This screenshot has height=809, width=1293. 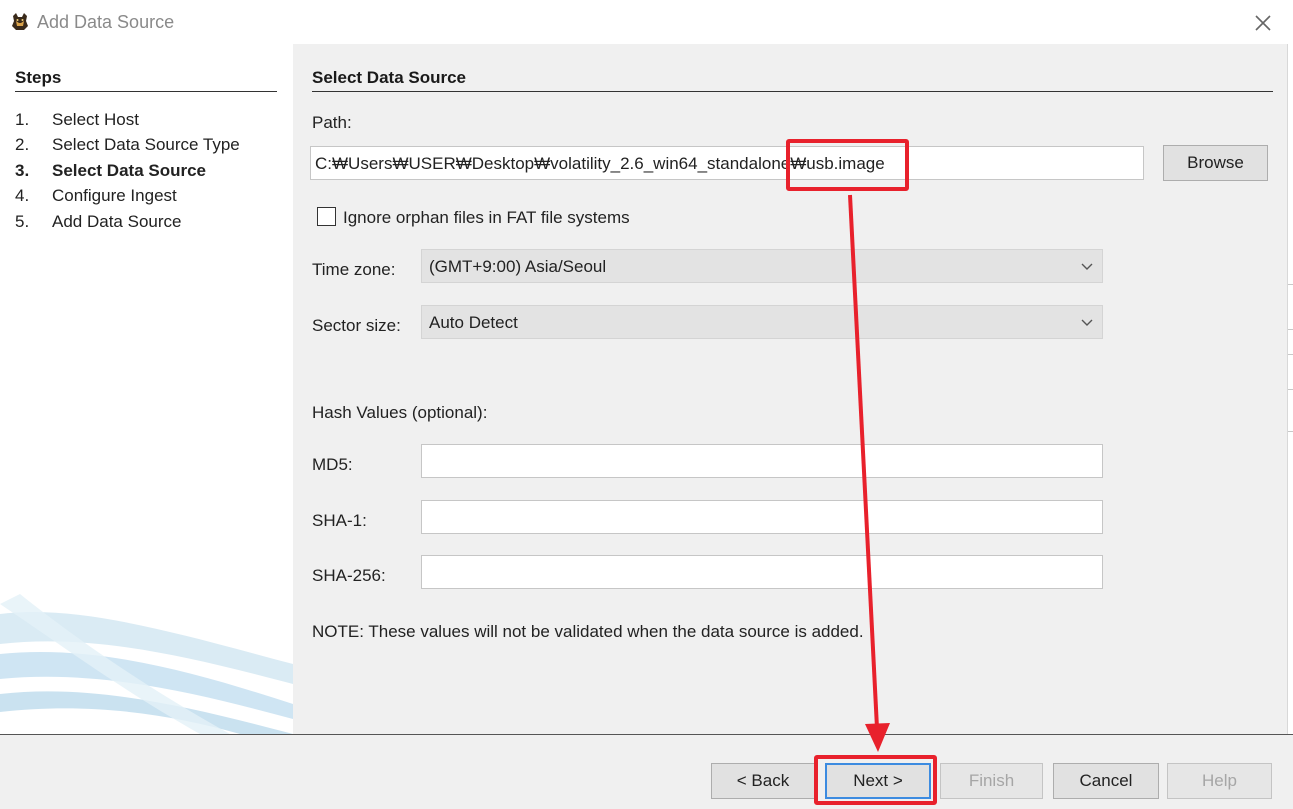 What do you see at coordinates (486, 217) in the screenshot?
I see `ignore-orphan-label: Ignore orphan files in FAT file systems` at bounding box center [486, 217].